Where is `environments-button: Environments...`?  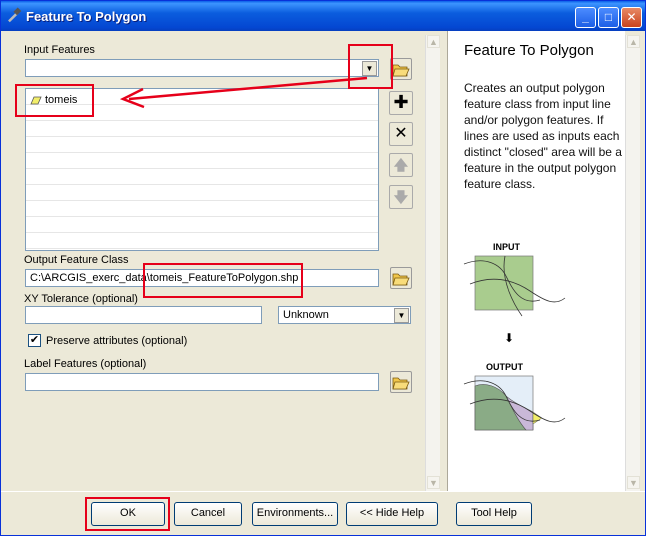
environments-button: Environments... is located at coordinates (295, 514).